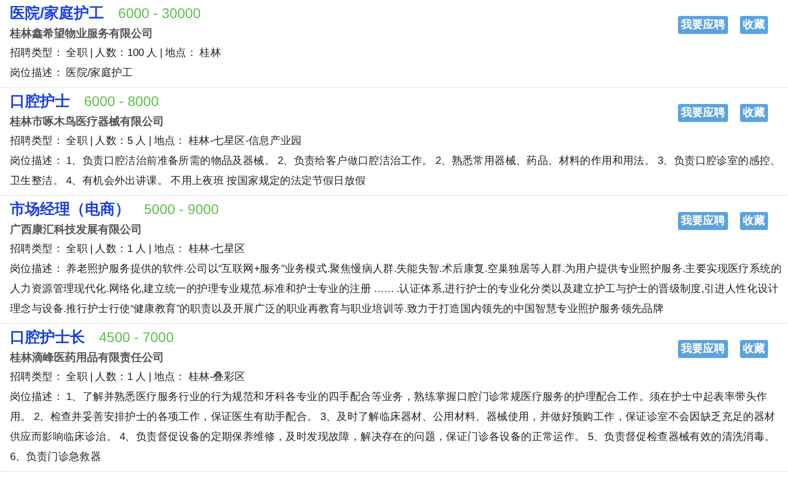 This screenshot has width=788, height=485. What do you see at coordinates (128, 249) in the screenshot?
I see `job-info: 招聘类型： 全职 | 人数：1 人 | 地点： 桂林-七星区` at bounding box center [128, 249].